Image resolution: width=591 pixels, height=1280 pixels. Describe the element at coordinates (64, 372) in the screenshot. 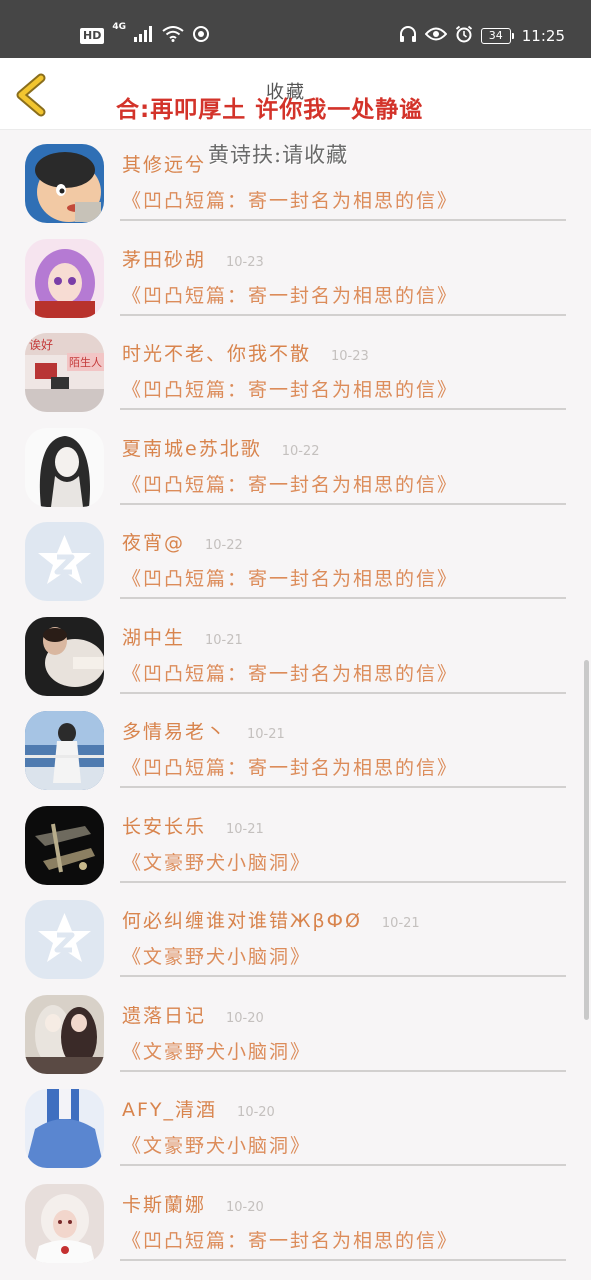

I see `avatar: 诶好陌生人` at that location.